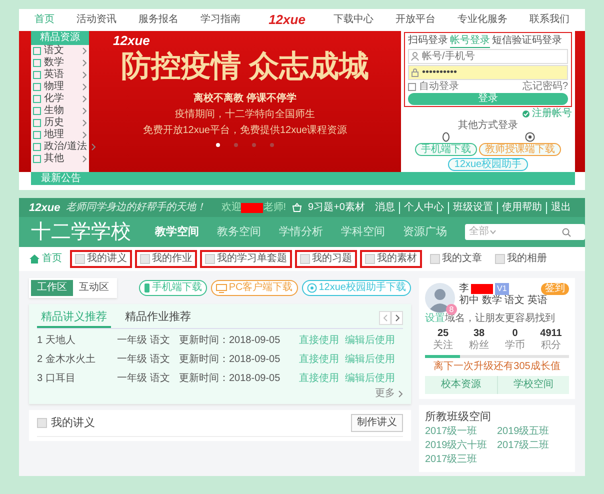 The height and width of the screenshot is (494, 604). What do you see at coordinates (60, 51) in the screenshot?
I see `sidebar-item: 语文` at bounding box center [60, 51].